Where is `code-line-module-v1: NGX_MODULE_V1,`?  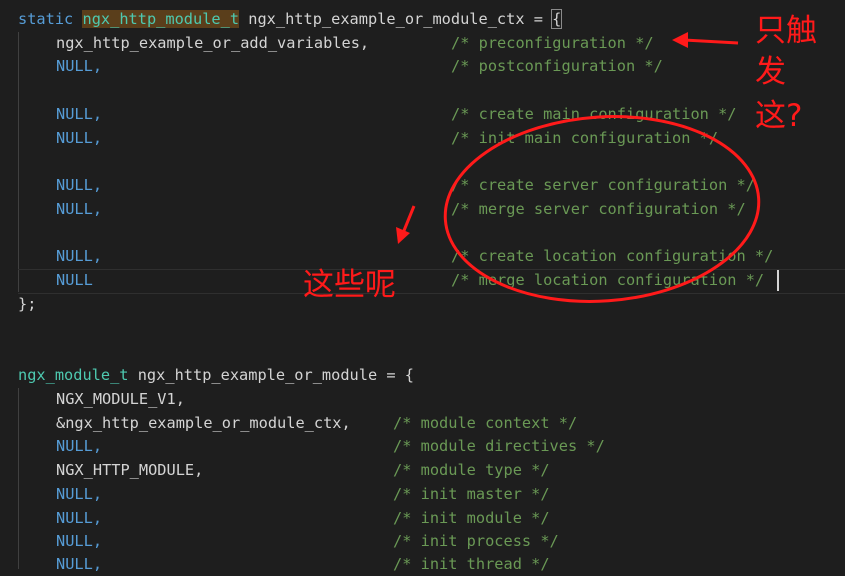 code-line-module-v1: NGX_MODULE_V1, is located at coordinates (120, 399).